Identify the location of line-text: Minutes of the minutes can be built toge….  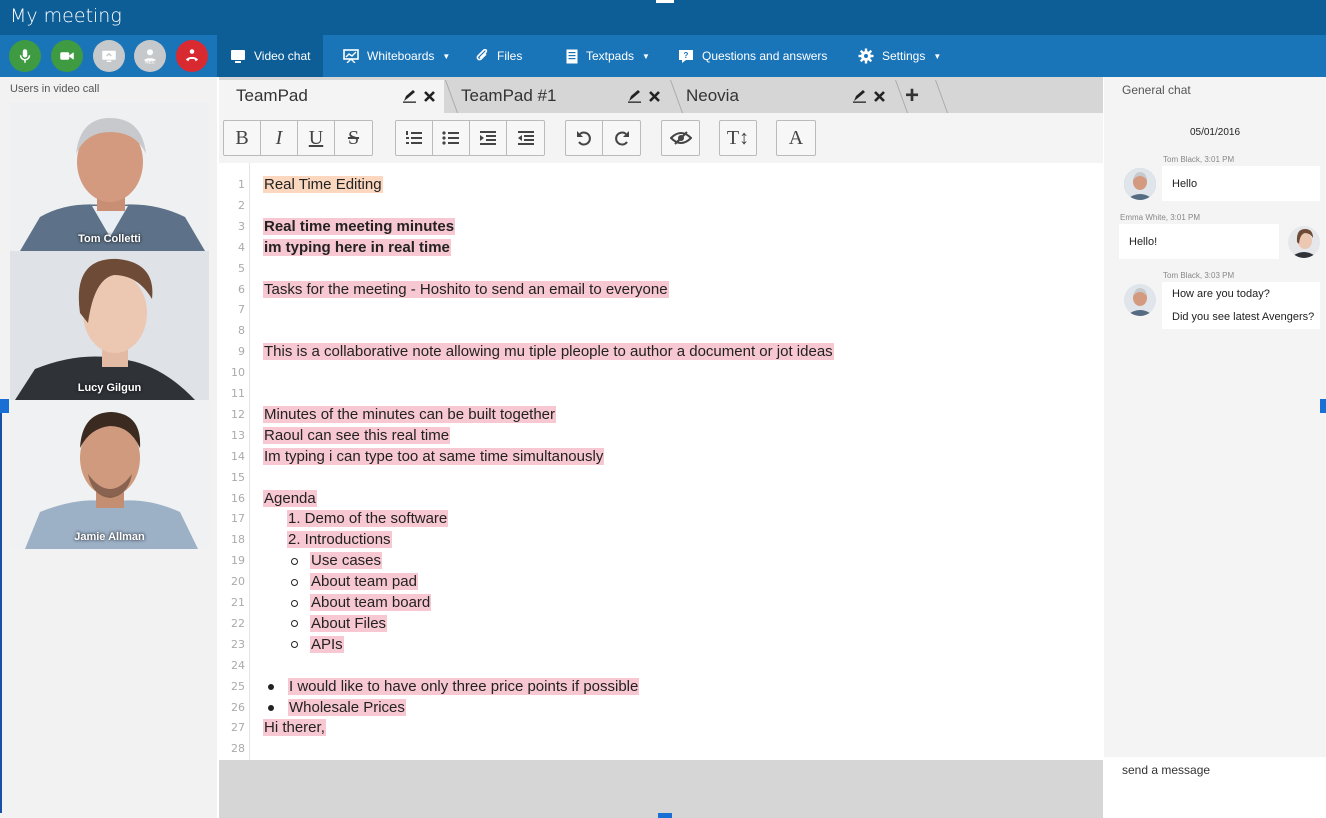
(410, 414).